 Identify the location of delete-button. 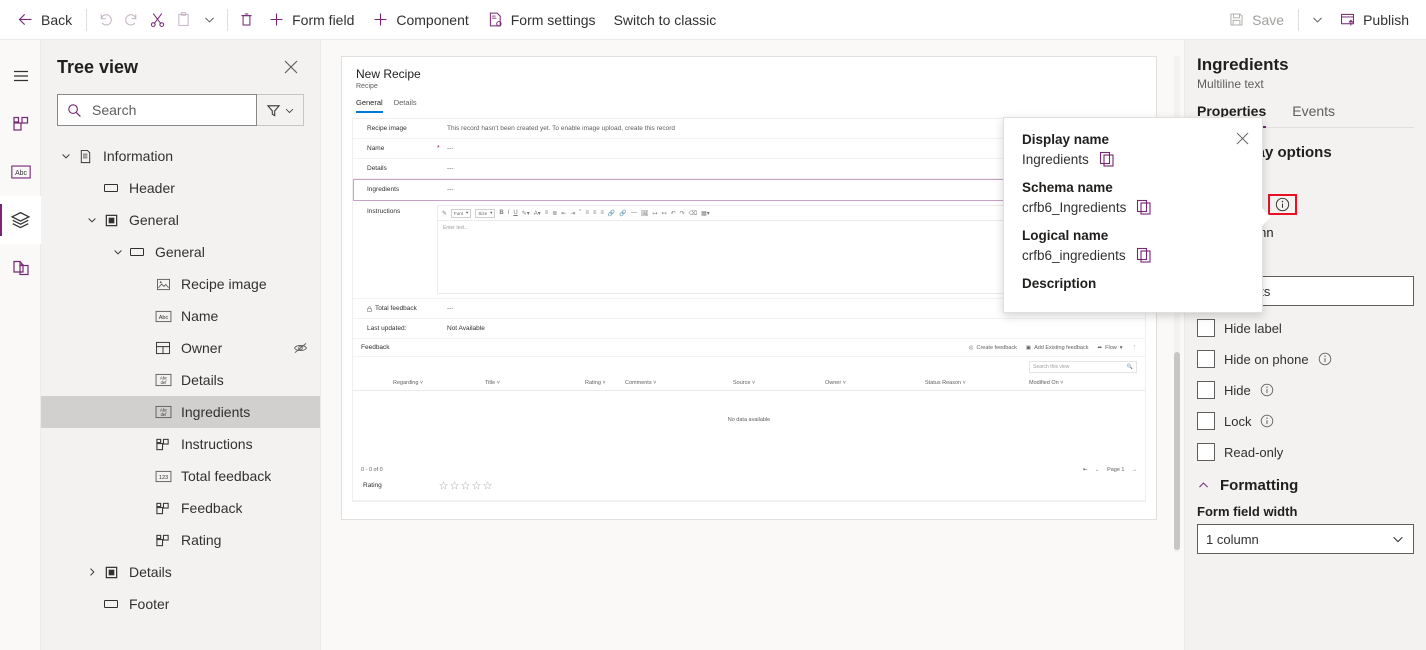
(246, 20).